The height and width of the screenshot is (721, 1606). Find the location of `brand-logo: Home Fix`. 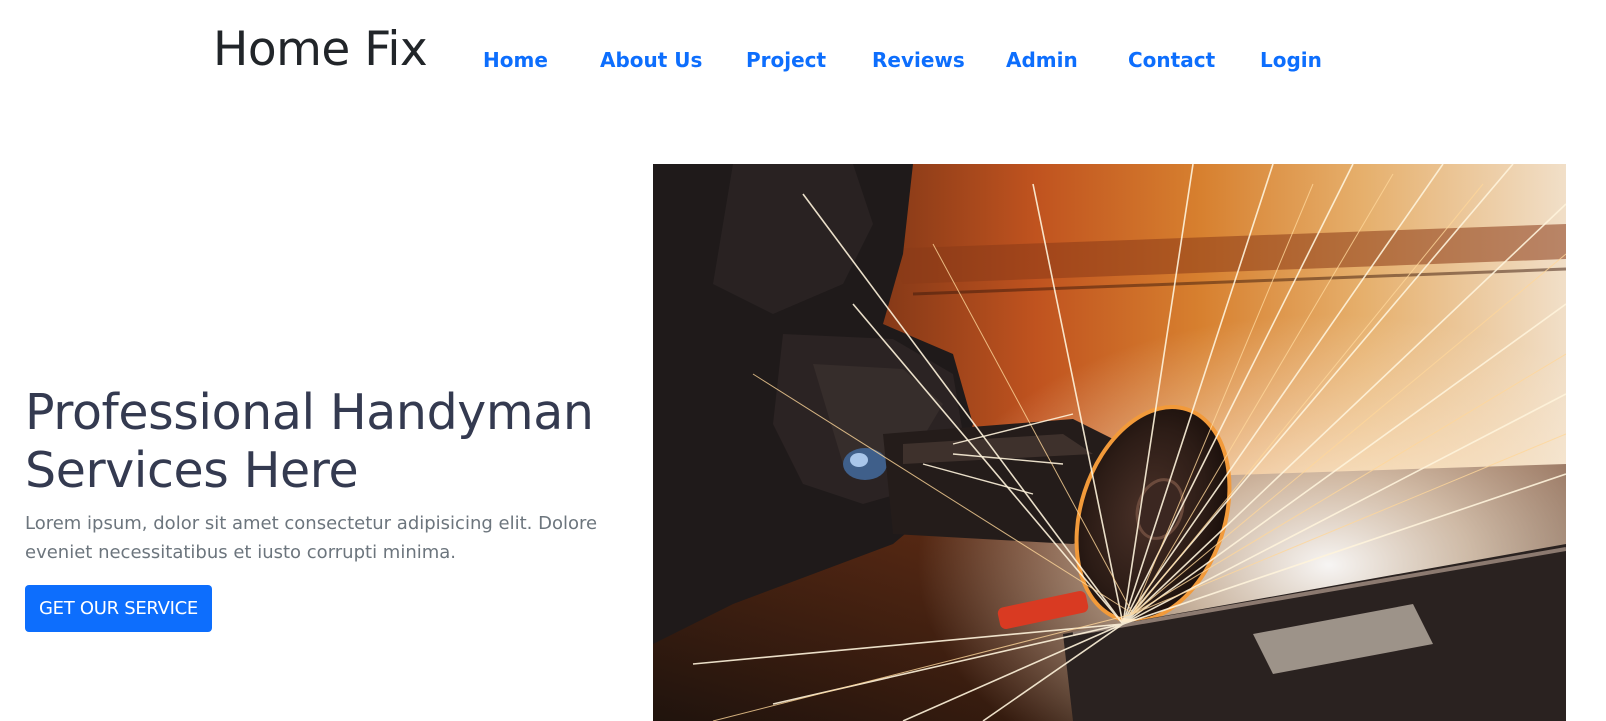

brand-logo: Home Fix is located at coordinates (320, 50).